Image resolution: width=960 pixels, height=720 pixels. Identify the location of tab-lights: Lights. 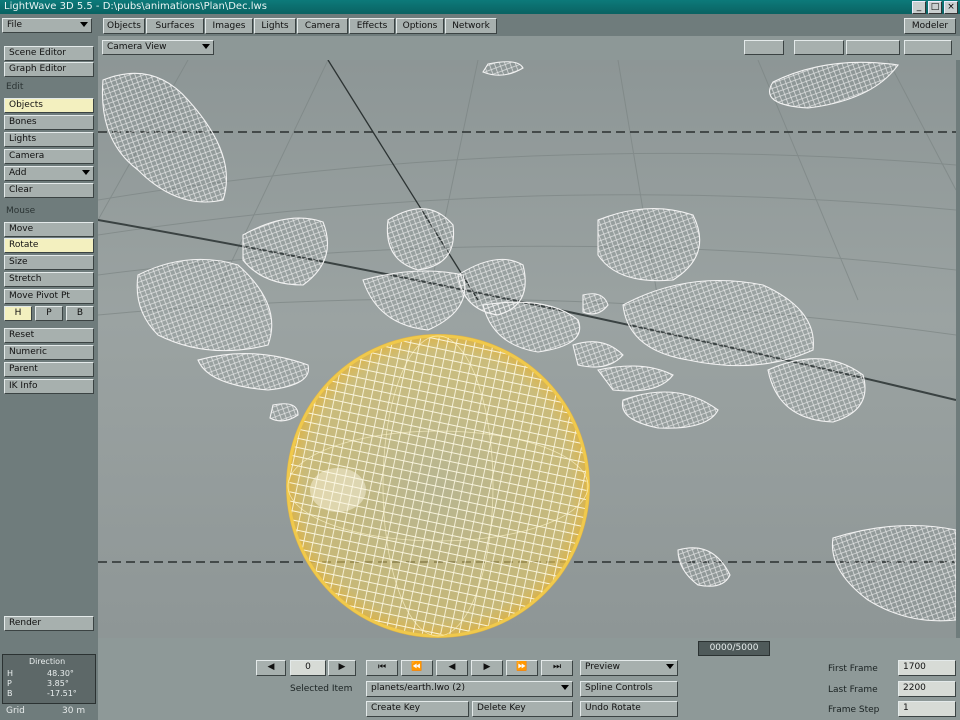
(275, 26).